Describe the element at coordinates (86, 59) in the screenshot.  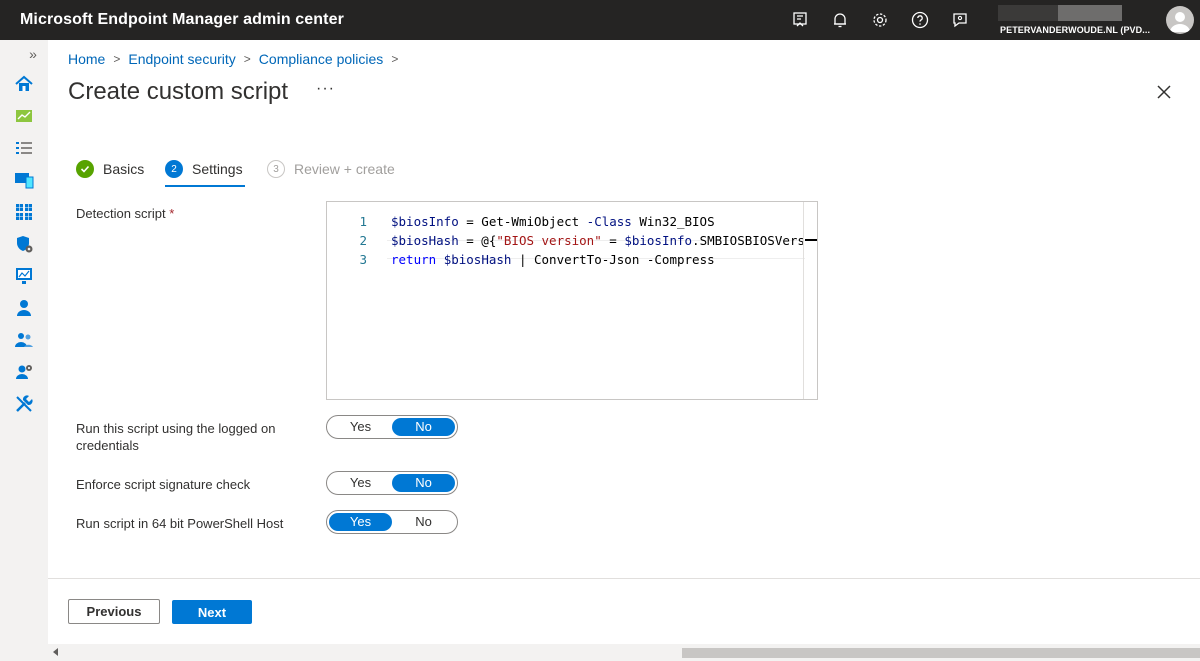
I see `breadcrumb-home: Home` at that location.